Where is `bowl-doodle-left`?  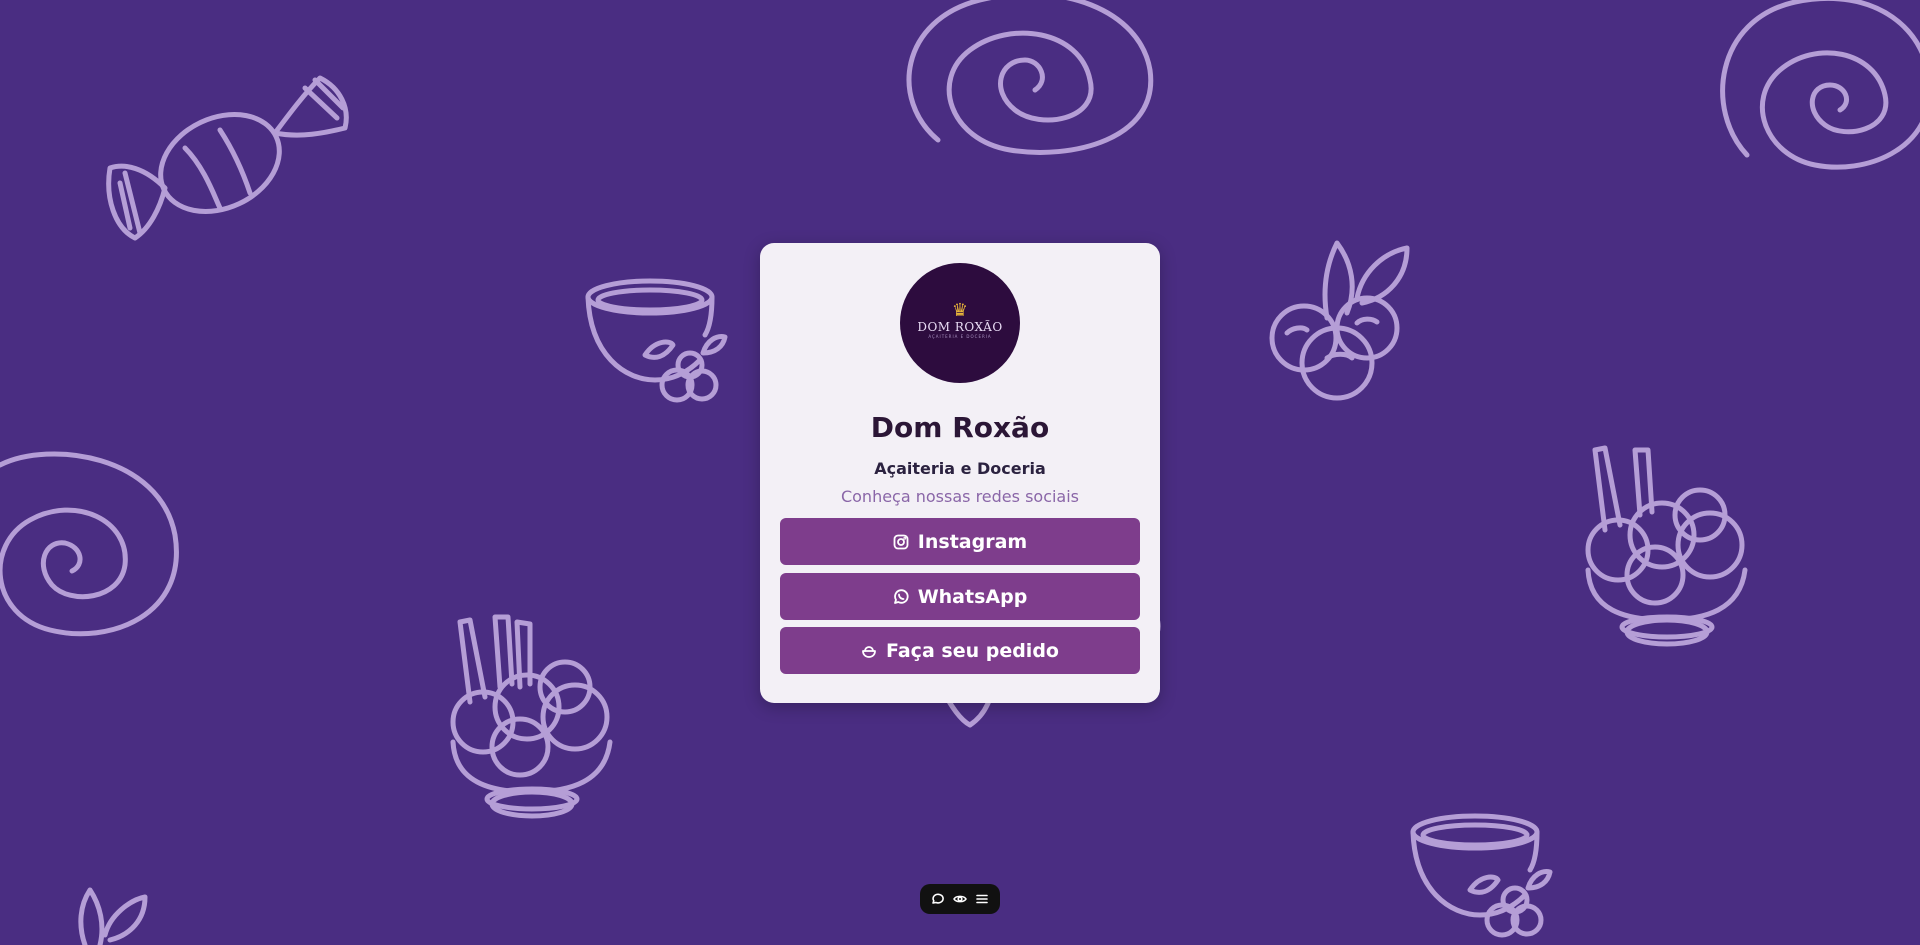
bowl-doodle-left is located at coordinates (656, 340).